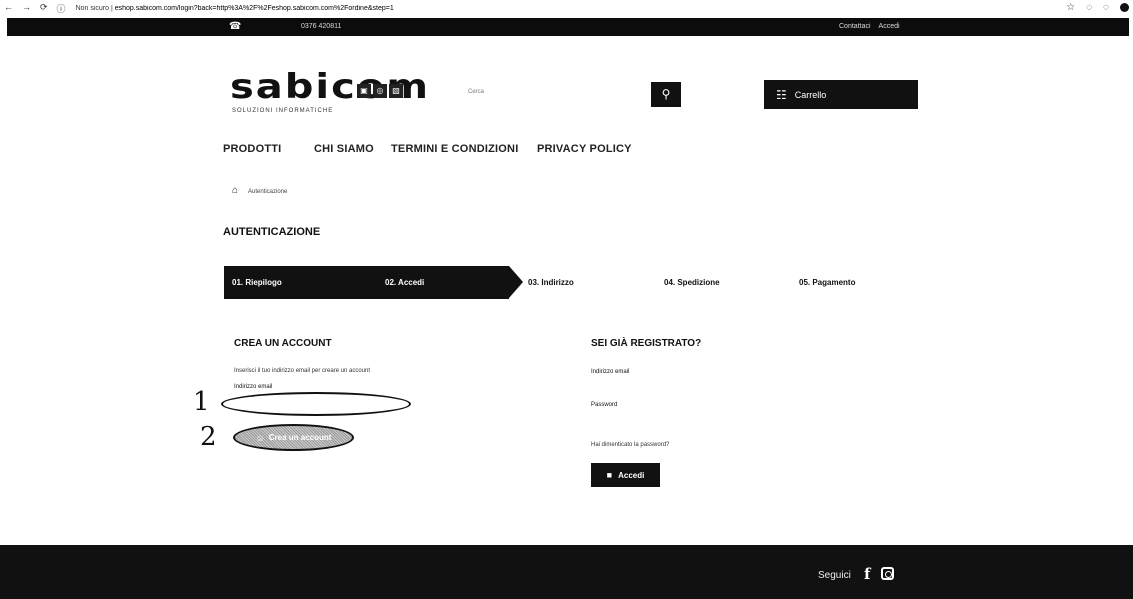 The image size is (1133, 599). What do you see at coordinates (300, 437) in the screenshot?
I see `create-account-button-label: Crea un account` at bounding box center [300, 437].